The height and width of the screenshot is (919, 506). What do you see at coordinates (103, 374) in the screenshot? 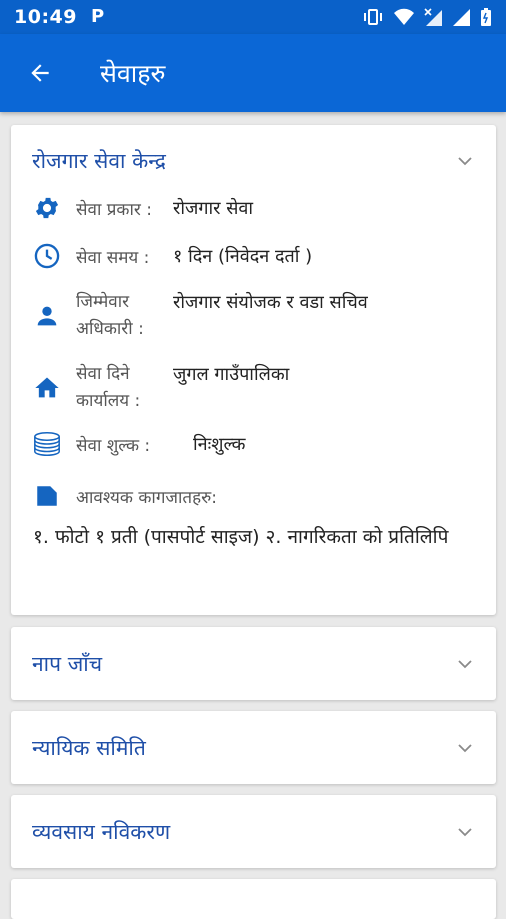
I see `label-line-1: सेवा दिने` at bounding box center [103, 374].